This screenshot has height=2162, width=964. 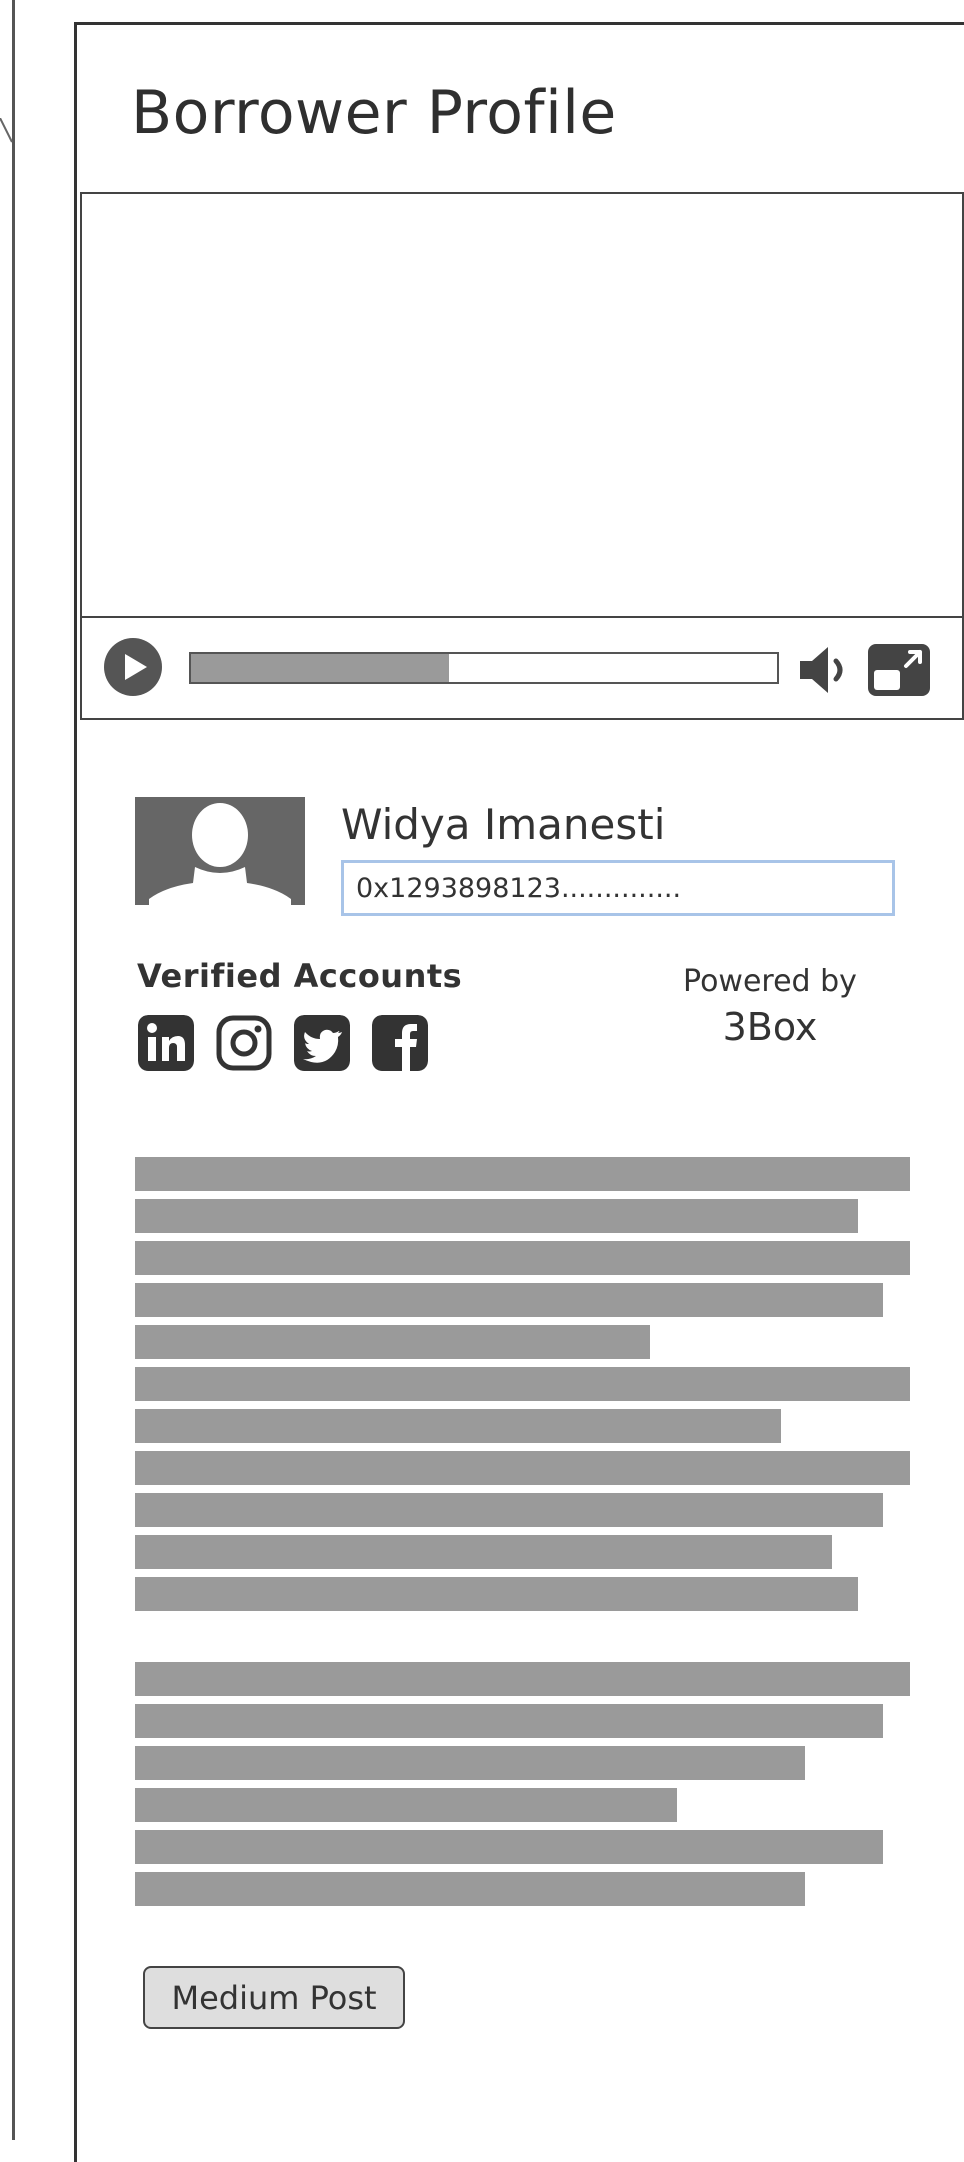 What do you see at coordinates (320, 668) in the screenshot?
I see `video-progress-fill` at bounding box center [320, 668].